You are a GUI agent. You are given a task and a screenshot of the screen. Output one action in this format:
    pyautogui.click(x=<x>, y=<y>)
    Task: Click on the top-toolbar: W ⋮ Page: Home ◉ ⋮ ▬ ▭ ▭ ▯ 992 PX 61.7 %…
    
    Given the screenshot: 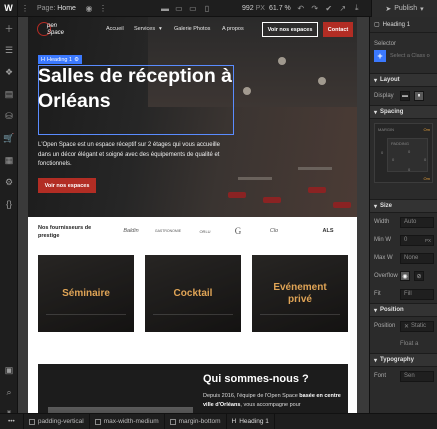 What is the action you would take?
    pyautogui.click(x=218, y=8)
    